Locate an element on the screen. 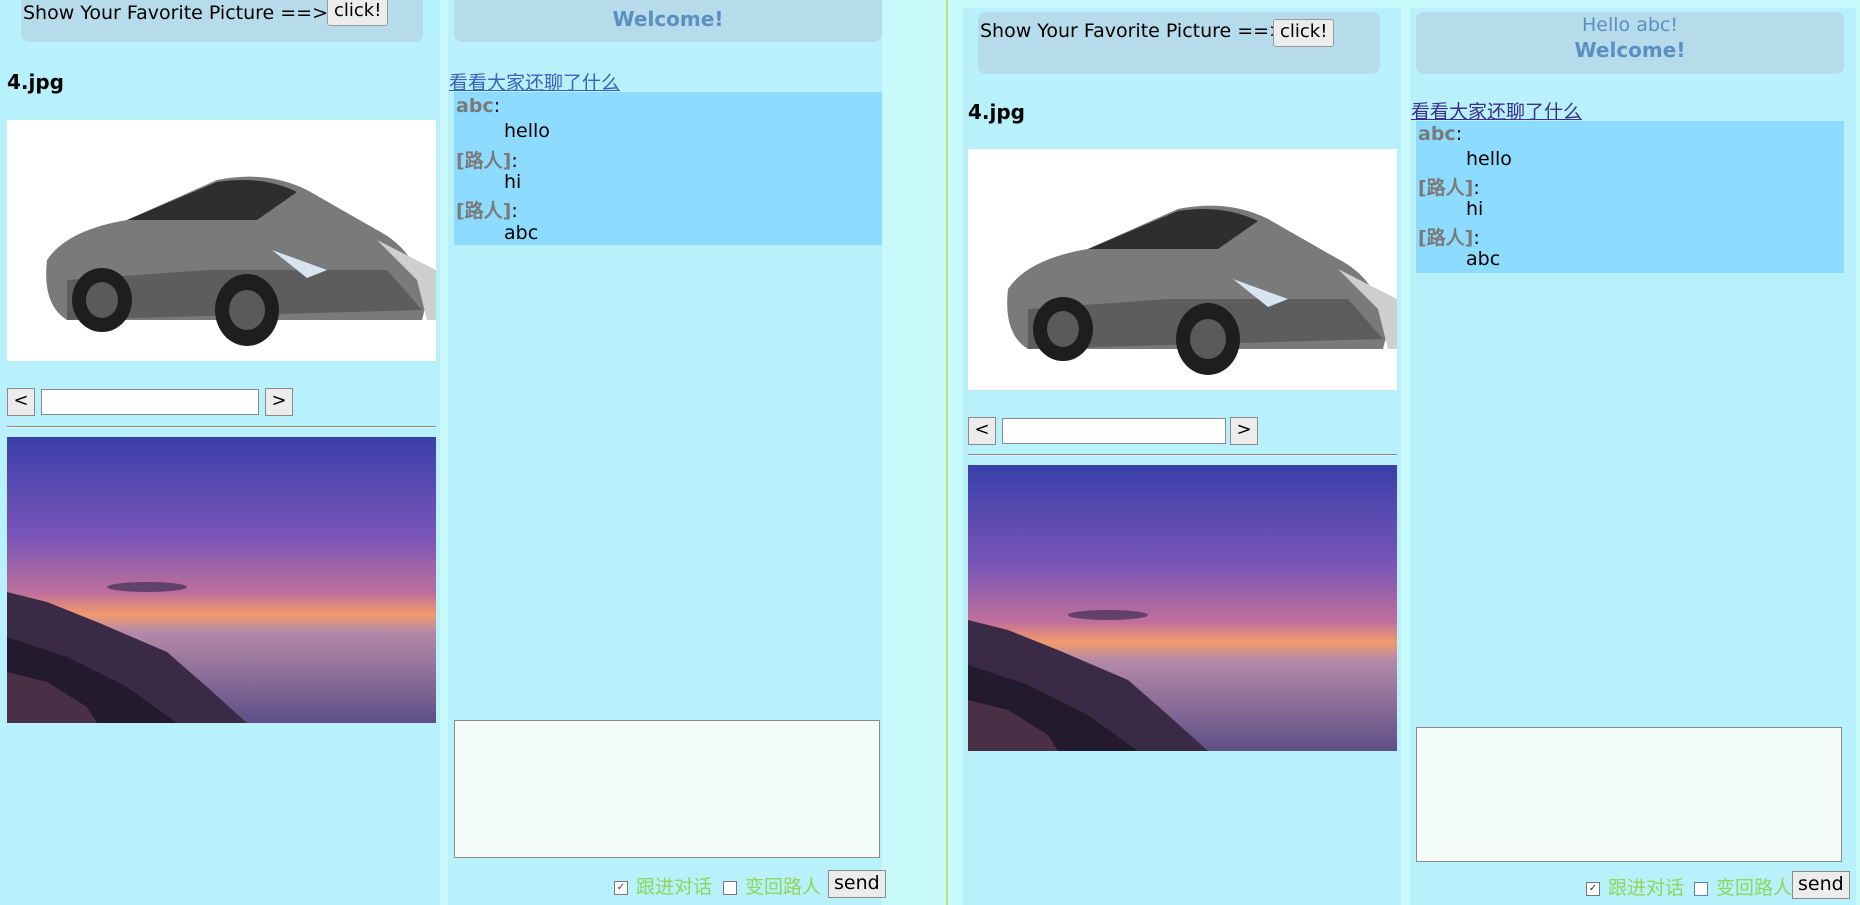 This screenshot has height=905, width=1860. greeting-box: Welcome! is located at coordinates (668, 21).